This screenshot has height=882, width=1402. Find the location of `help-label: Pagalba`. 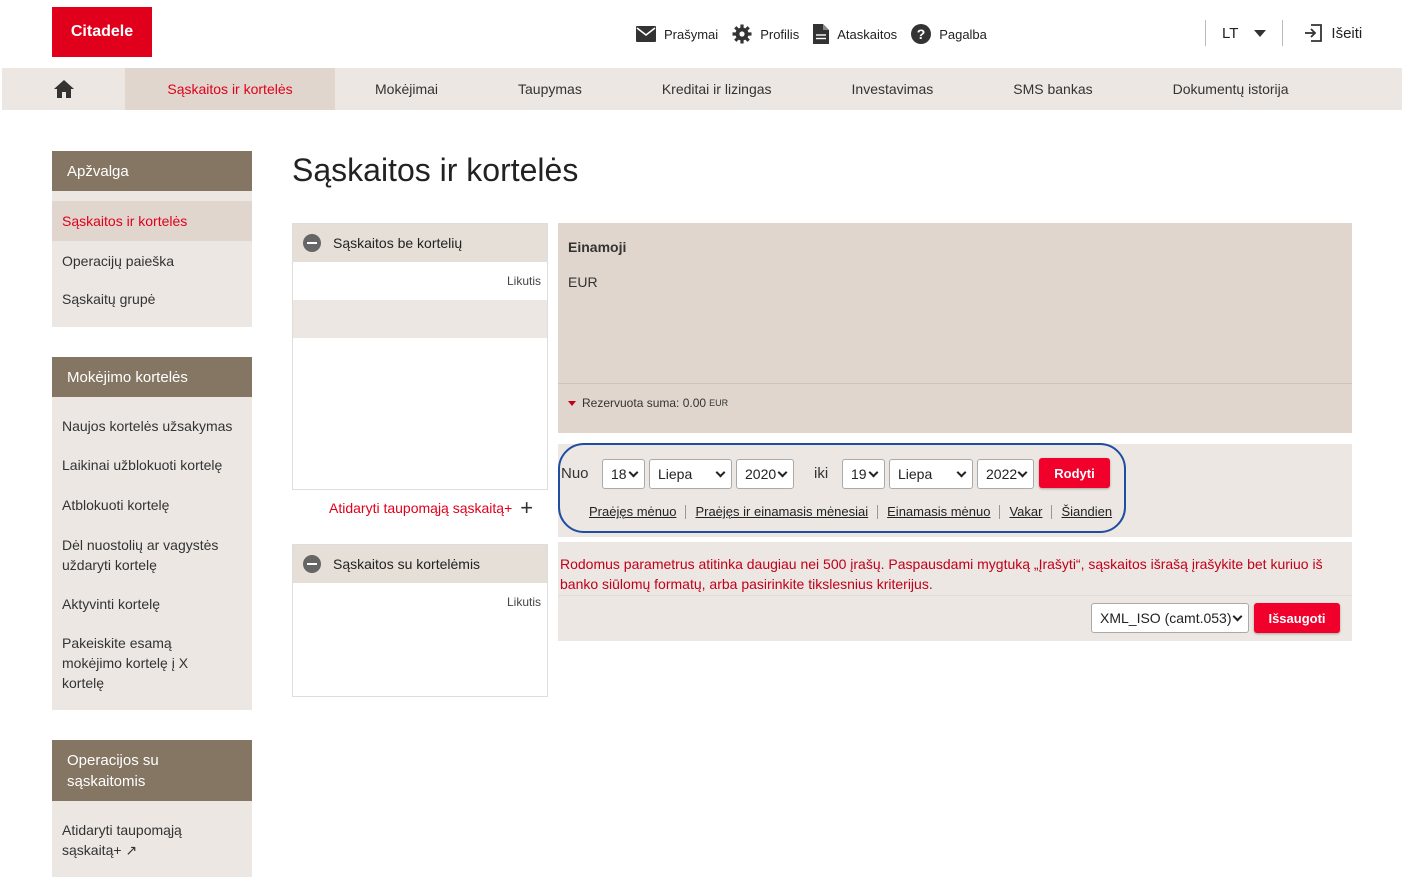

help-label: Pagalba is located at coordinates (963, 34).